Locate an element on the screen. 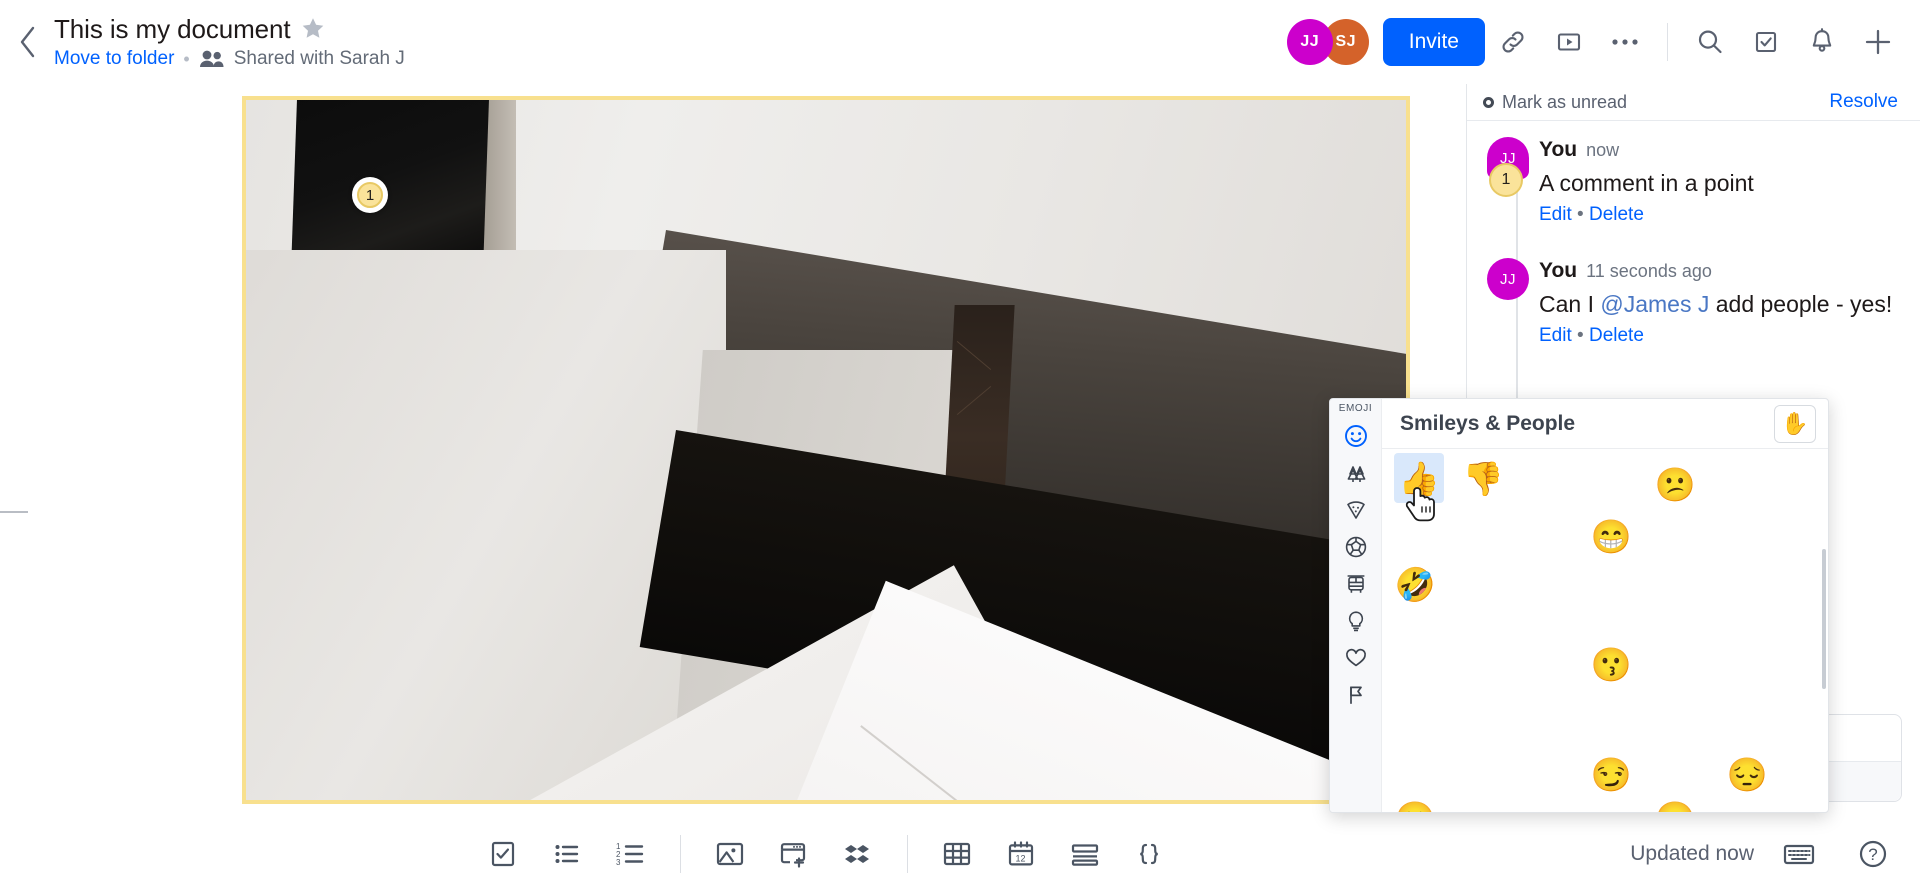  play-box-icon is located at coordinates (1569, 42).